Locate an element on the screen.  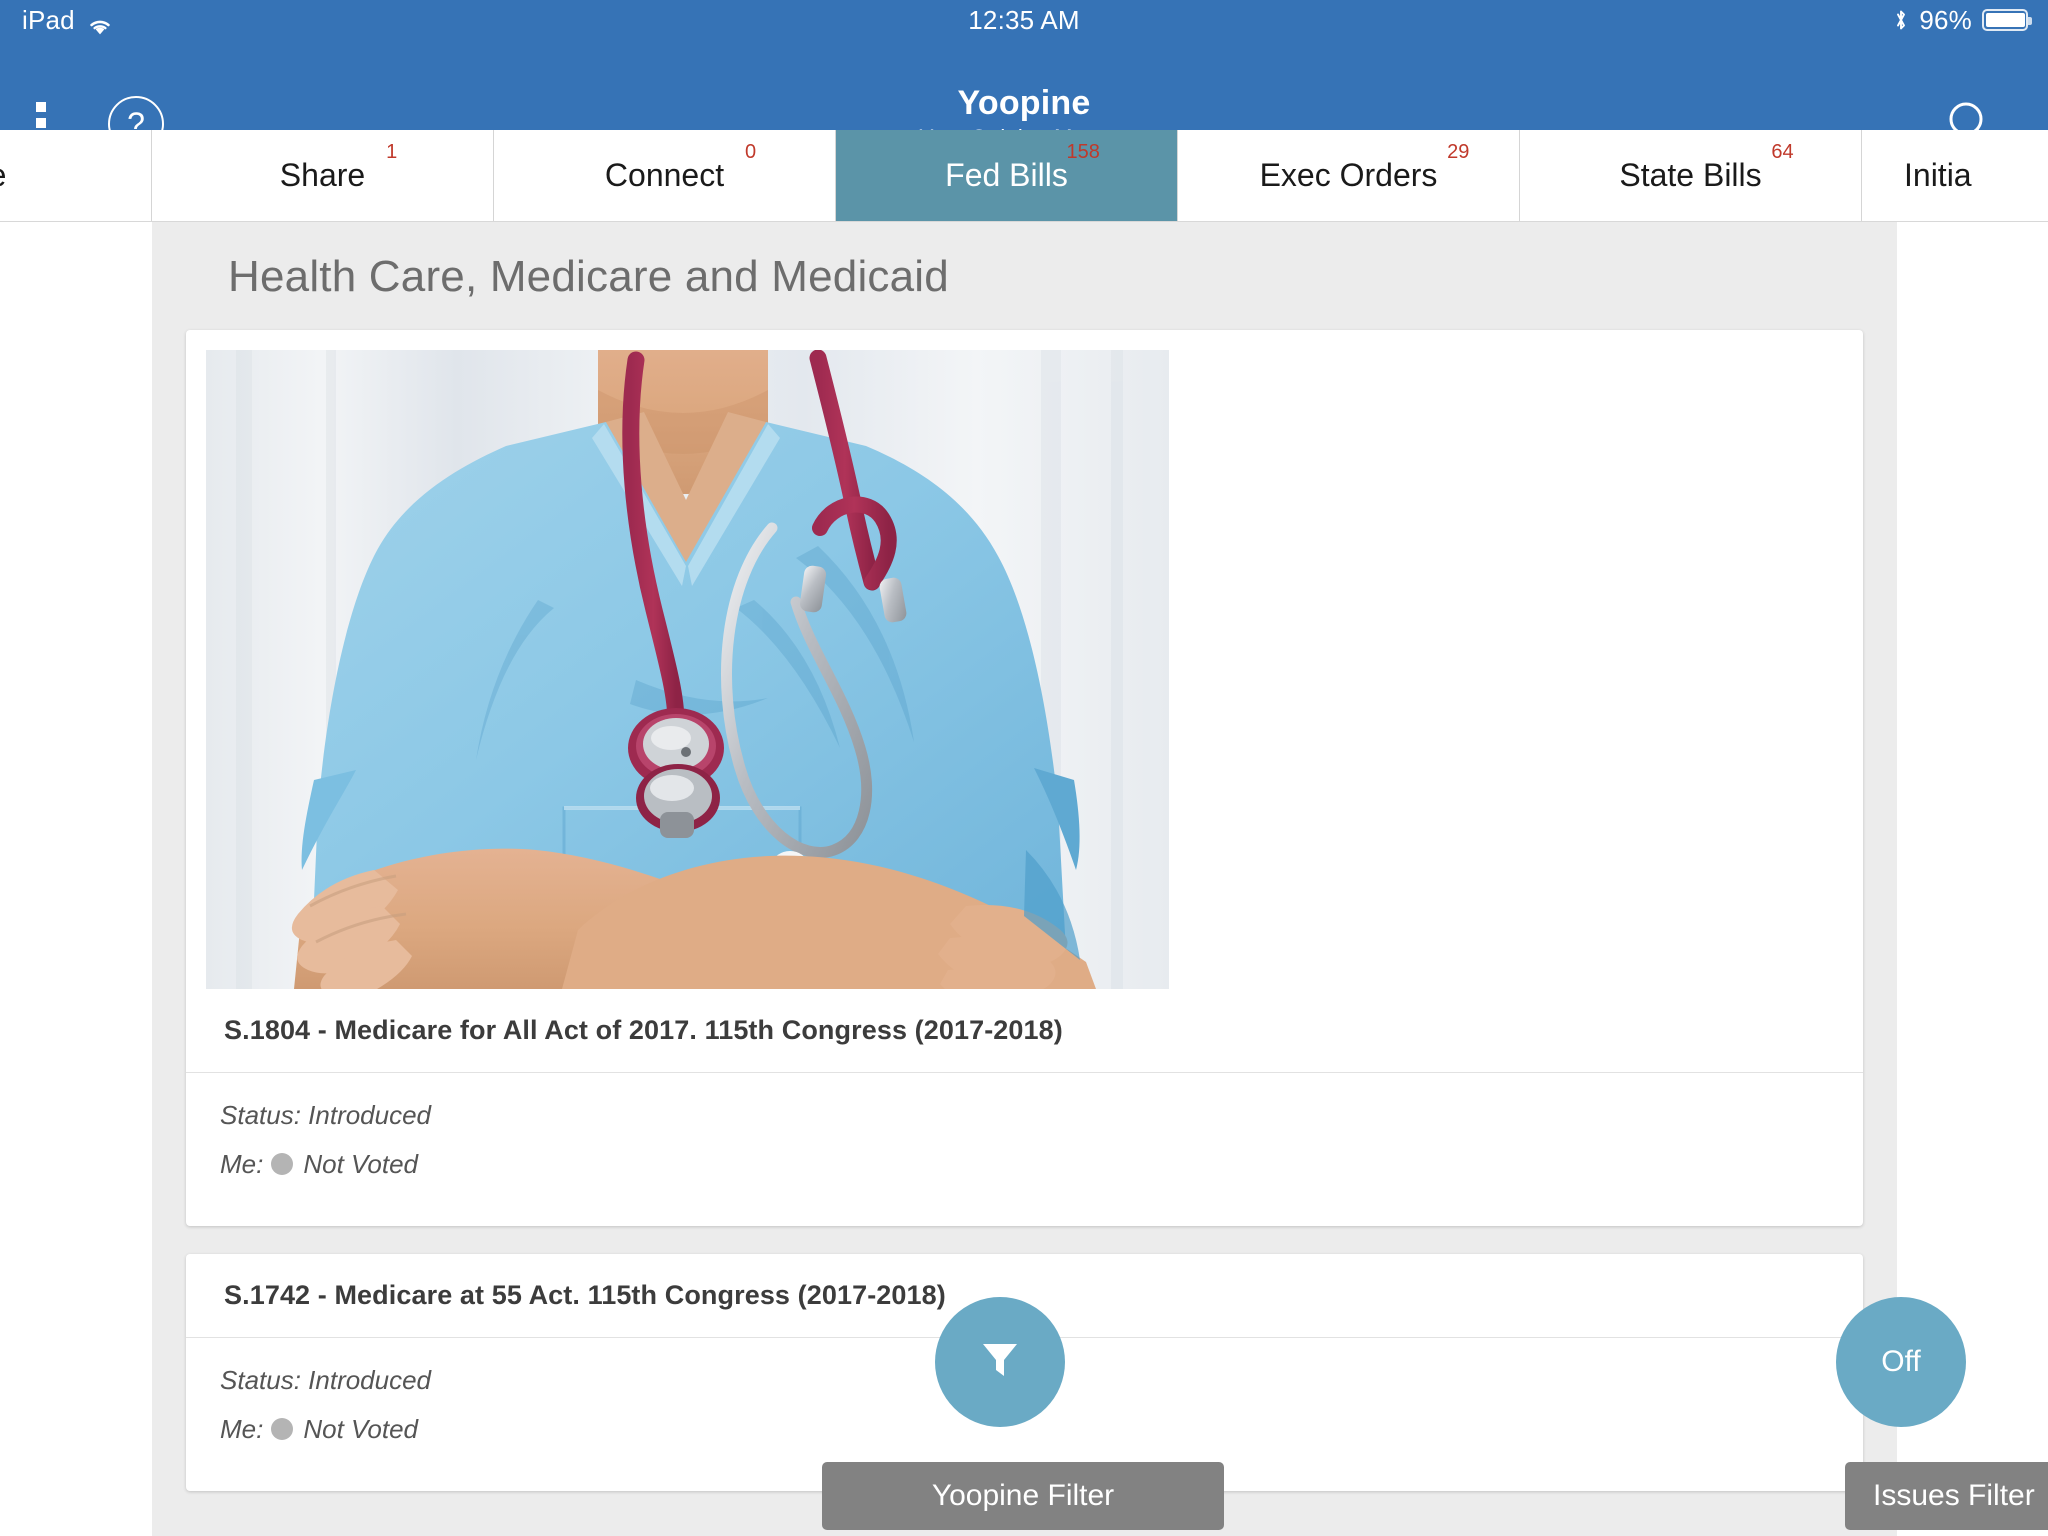
tab-label-text: Share is located at coordinates (322, 175).